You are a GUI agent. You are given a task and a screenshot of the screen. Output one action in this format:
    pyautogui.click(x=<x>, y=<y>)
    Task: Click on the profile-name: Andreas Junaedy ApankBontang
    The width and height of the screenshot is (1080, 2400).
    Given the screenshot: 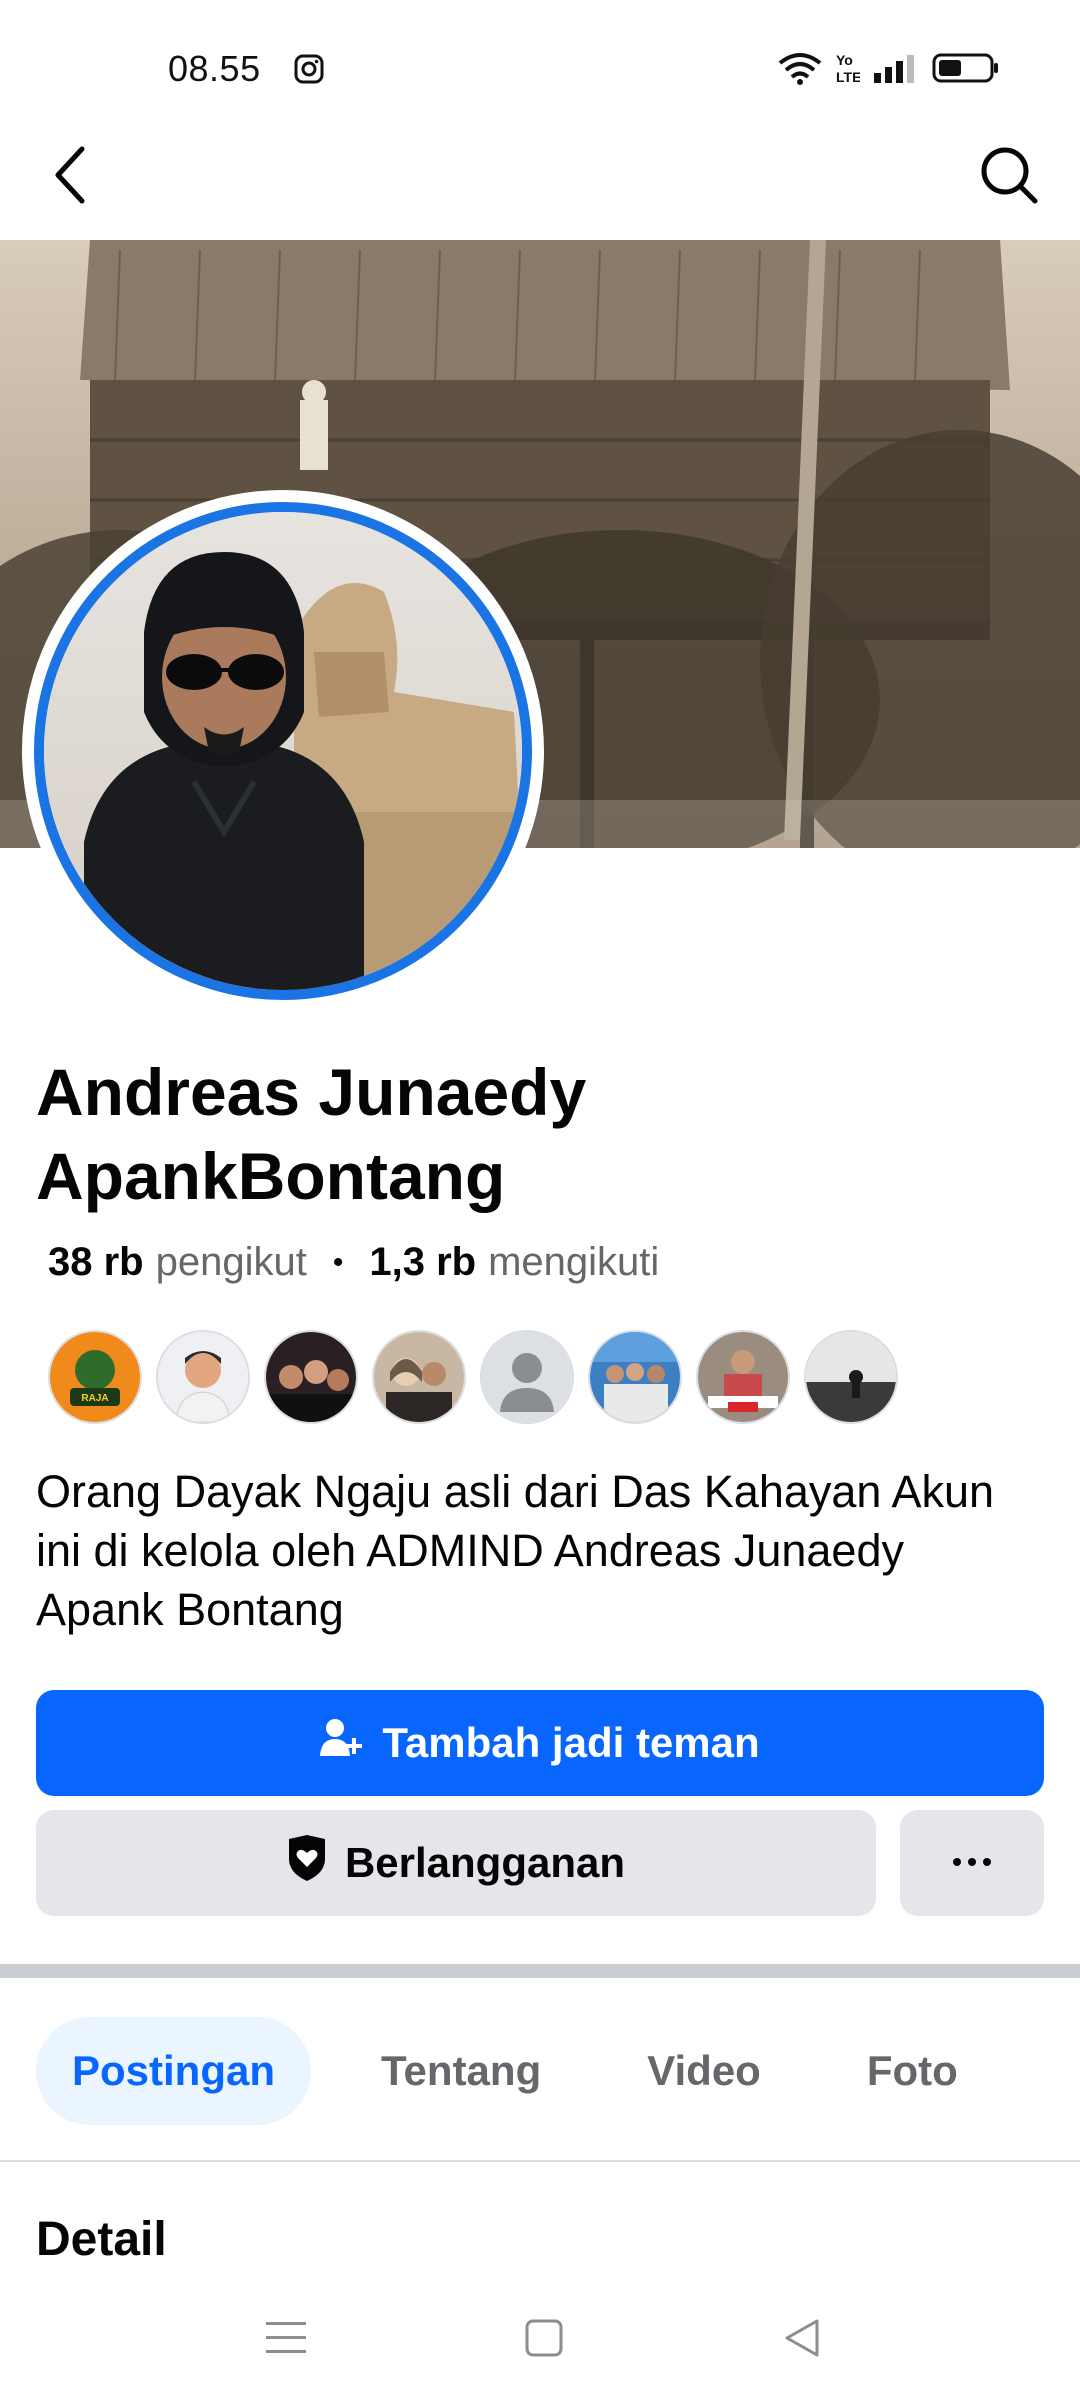 What is the action you would take?
    pyautogui.click(x=311, y=1134)
    